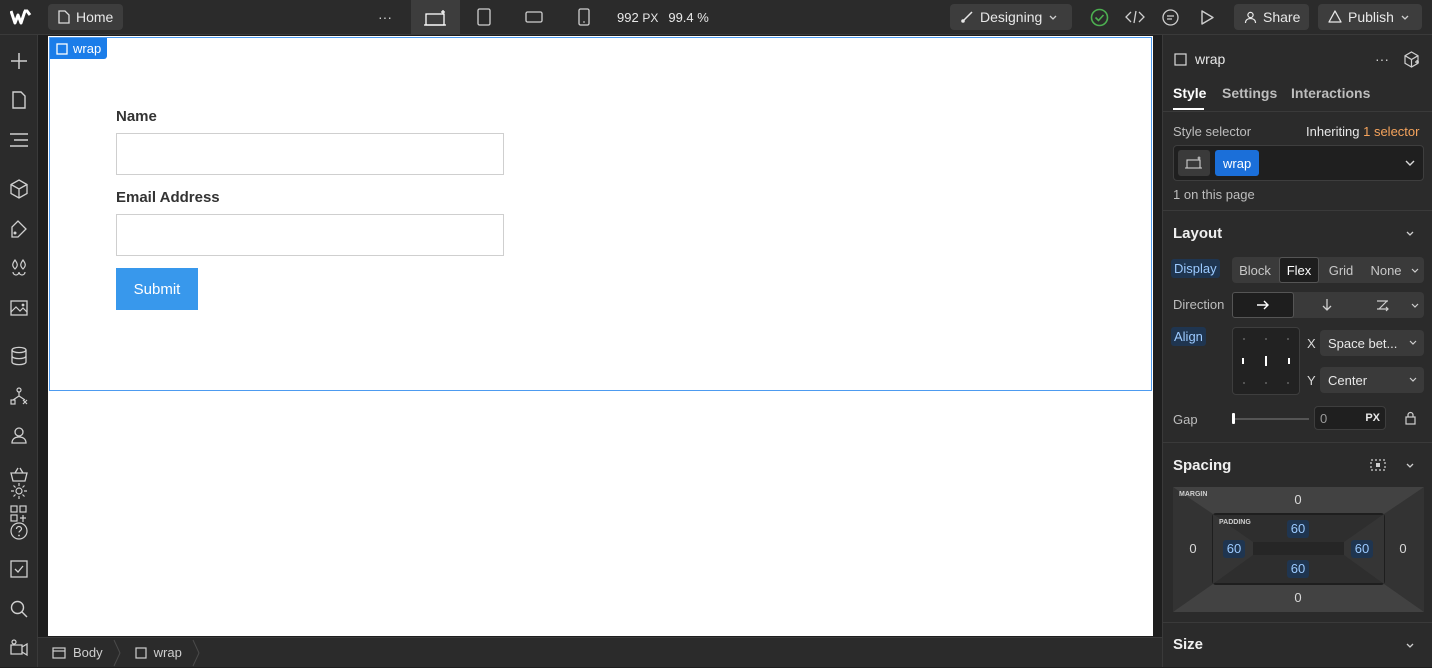  Describe the element at coordinates (19, 356) in the screenshot. I see `database-icon` at that location.